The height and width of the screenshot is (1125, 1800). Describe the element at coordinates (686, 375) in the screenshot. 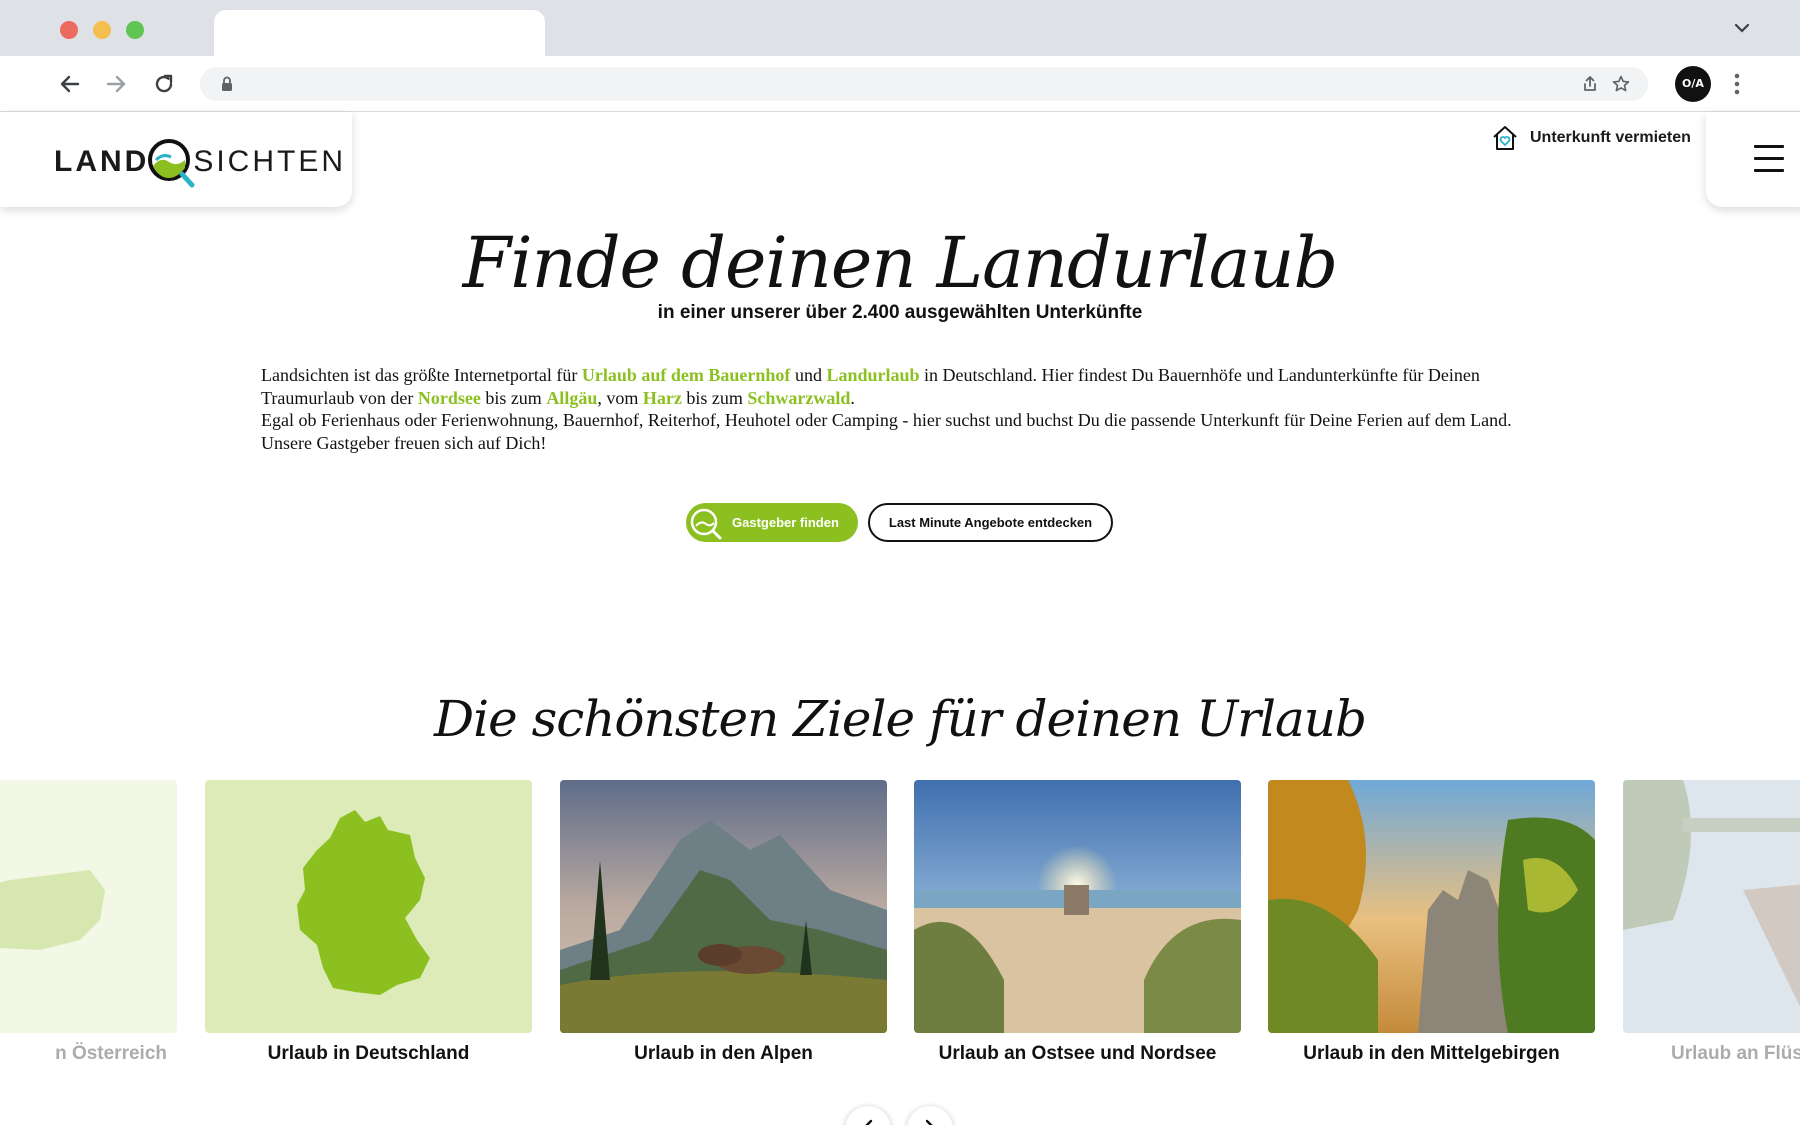

I see `link-urlaub-auf-dem-bauernhof: Urlaub auf dem Bauernhof` at that location.